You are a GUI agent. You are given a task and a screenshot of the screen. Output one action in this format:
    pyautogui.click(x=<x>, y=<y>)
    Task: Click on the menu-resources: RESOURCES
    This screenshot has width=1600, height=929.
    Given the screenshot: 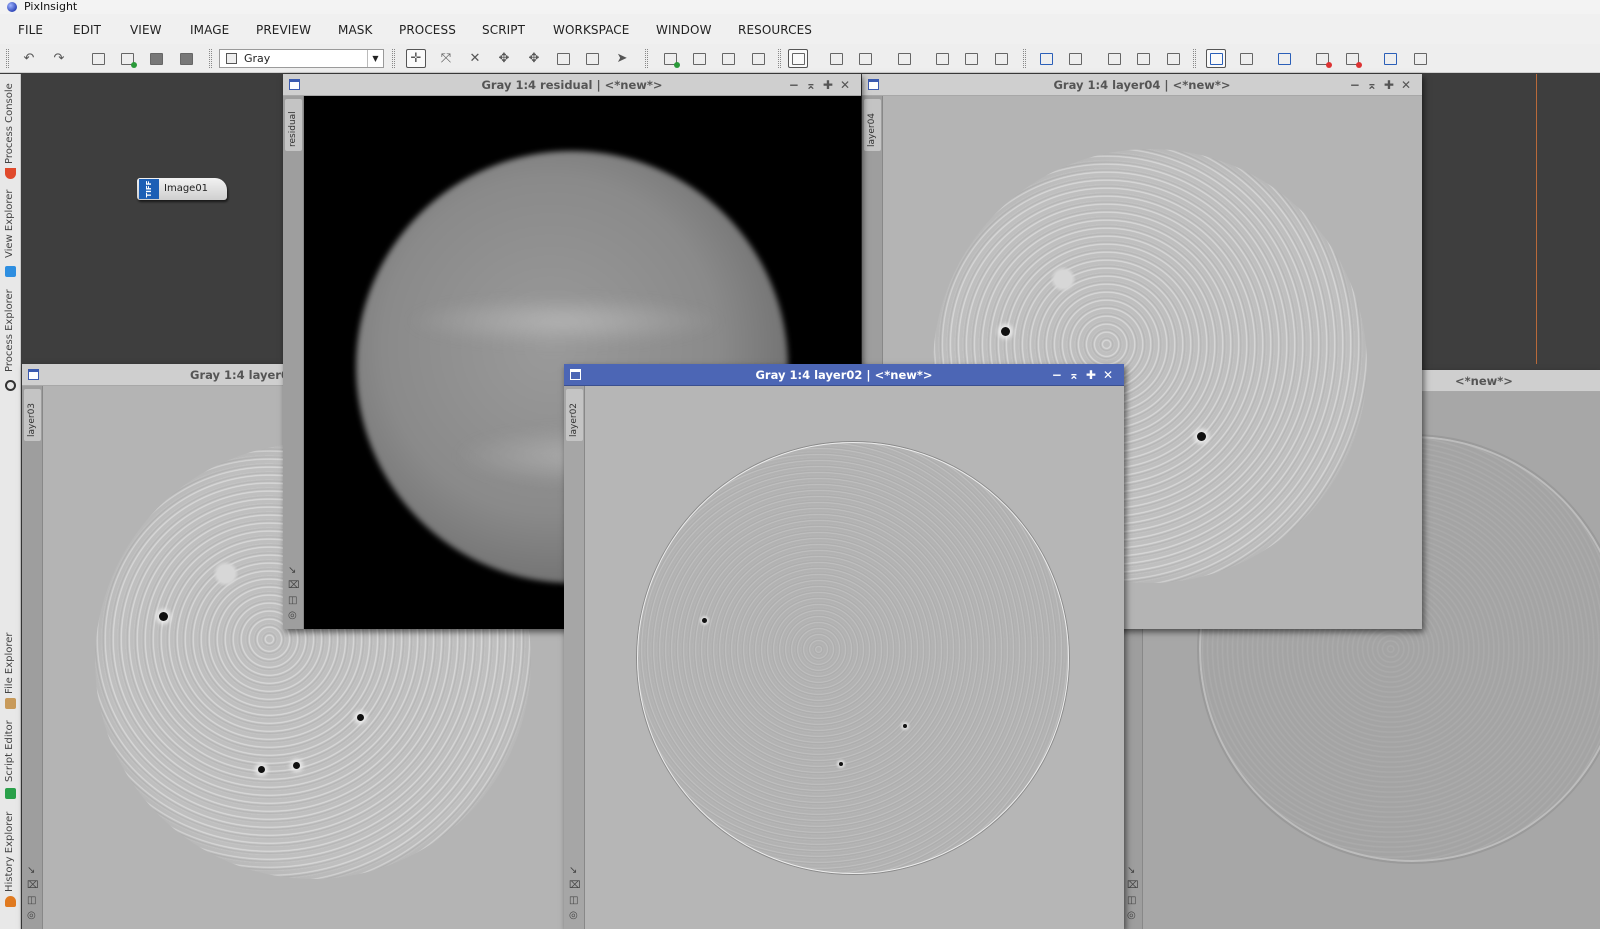 What is the action you would take?
    pyautogui.click(x=775, y=30)
    